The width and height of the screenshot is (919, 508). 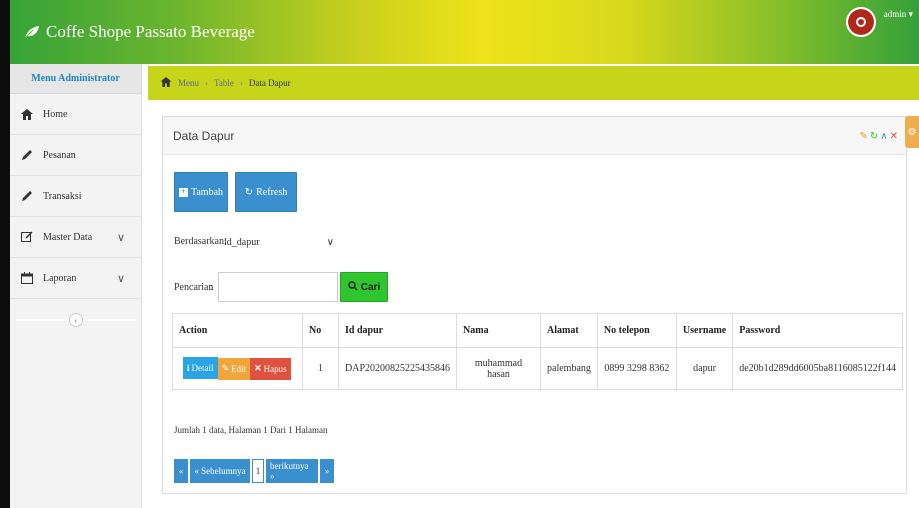 What do you see at coordinates (327, 471) in the screenshot?
I see `last-page-button: »` at bounding box center [327, 471].